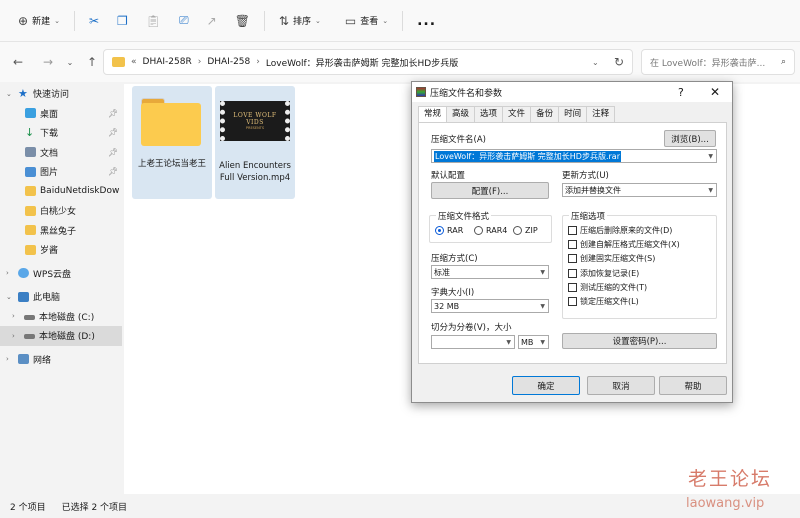 The width and height of the screenshot is (800, 518). I want to click on share-button: ↗, so click(212, 21).